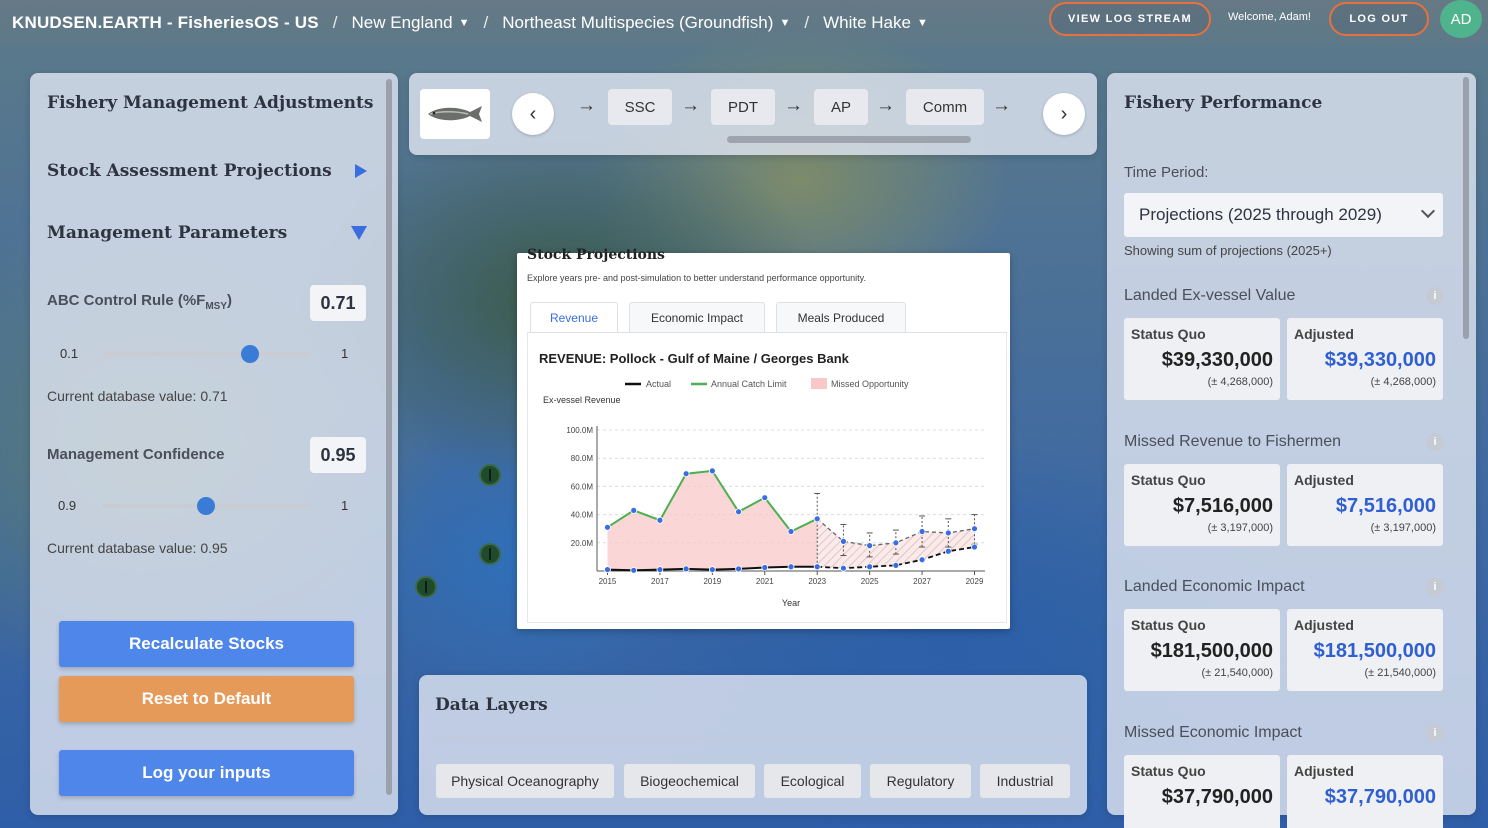  What do you see at coordinates (875, 23) in the screenshot?
I see `breadcrumb-species: White Hake ▼` at bounding box center [875, 23].